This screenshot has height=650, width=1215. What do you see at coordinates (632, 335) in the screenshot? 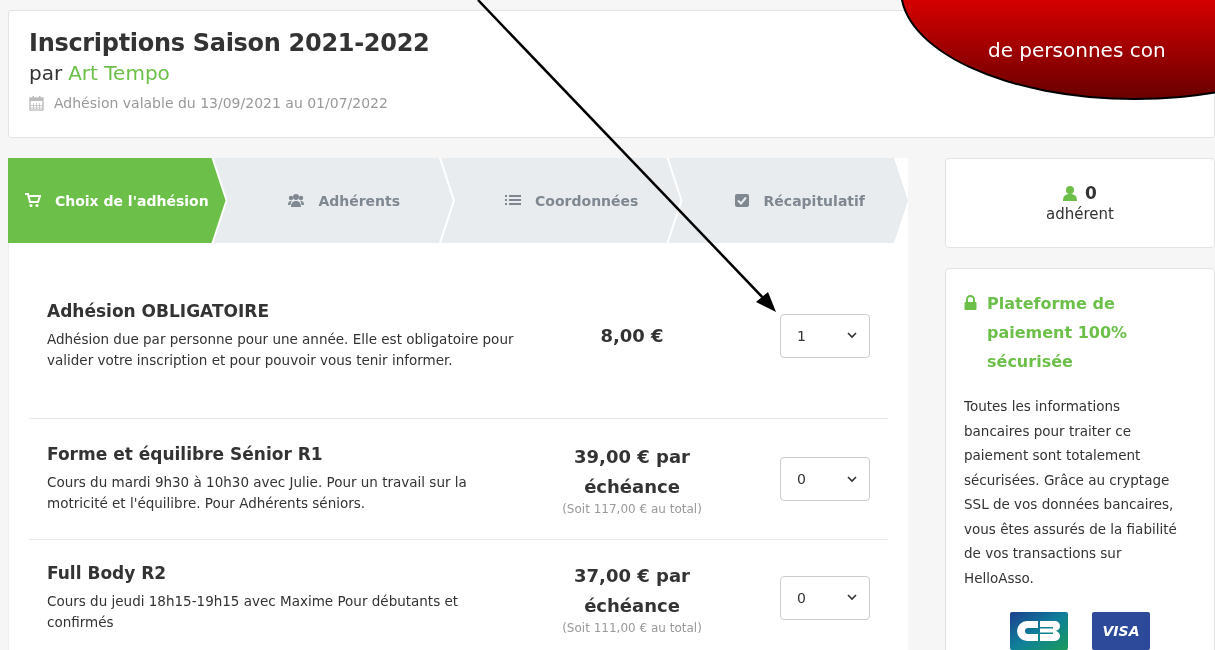
I see `price-text: 8,00 €` at bounding box center [632, 335].